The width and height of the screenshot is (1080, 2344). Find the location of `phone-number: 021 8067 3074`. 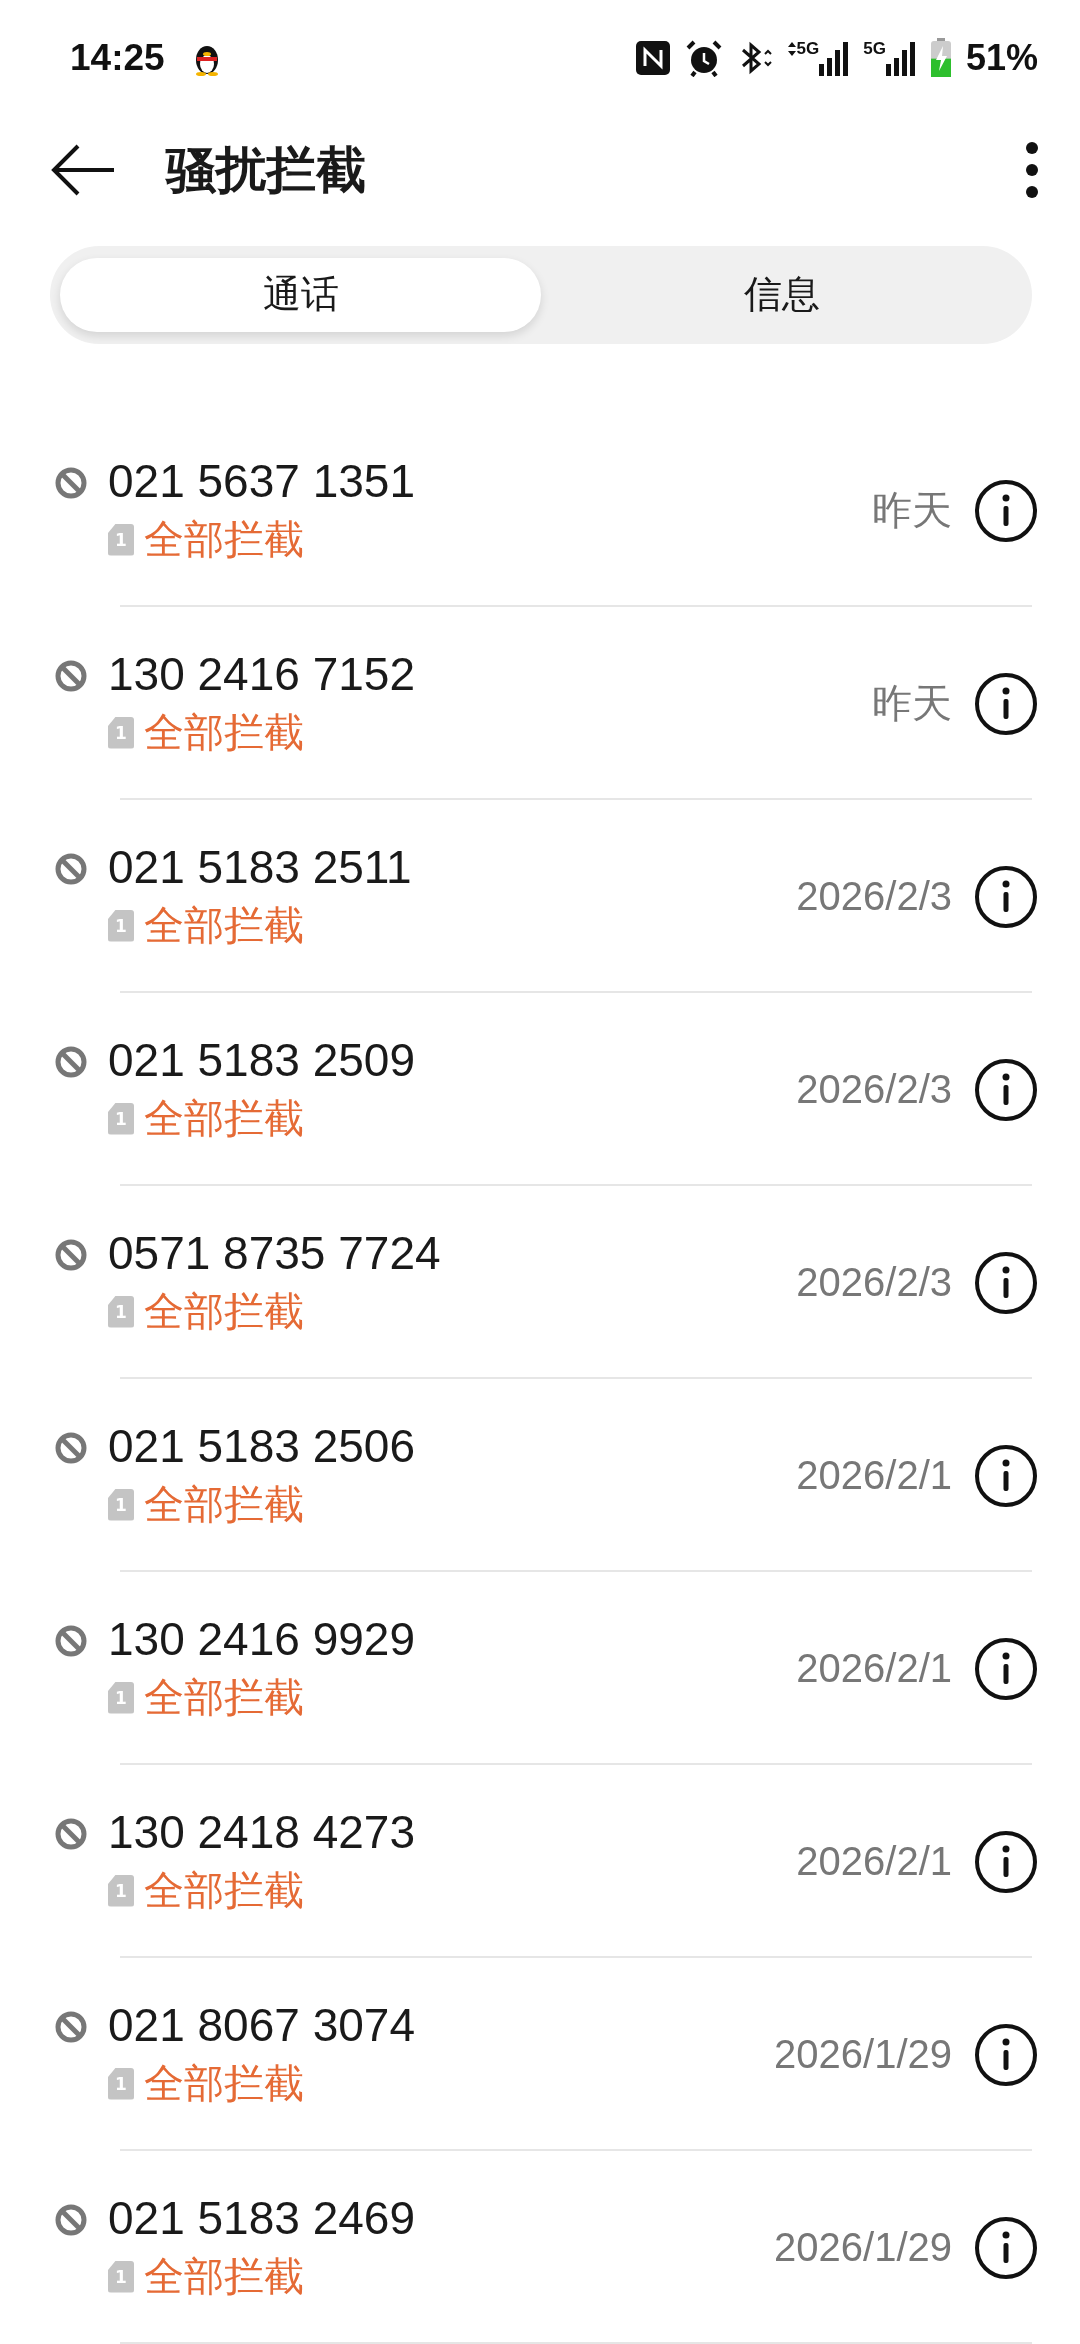

phone-number: 021 8067 3074 is located at coordinates (262, 2025).